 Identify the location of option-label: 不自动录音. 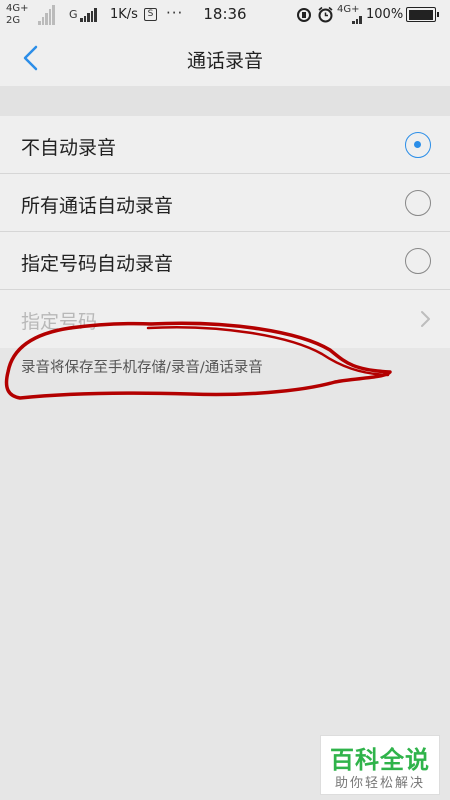
(69, 148).